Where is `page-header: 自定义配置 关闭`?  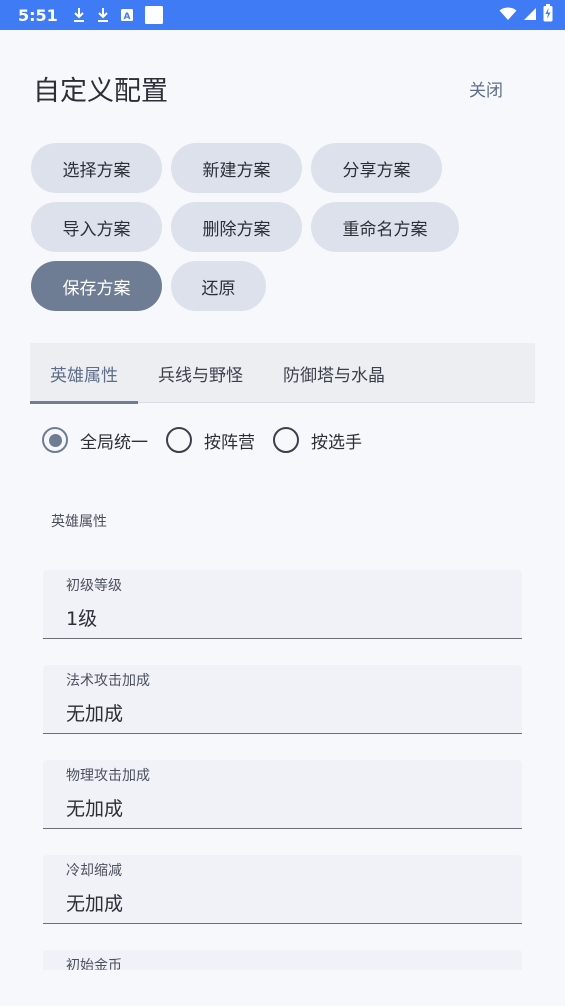 page-header: 自定义配置 关闭 is located at coordinates (273, 88).